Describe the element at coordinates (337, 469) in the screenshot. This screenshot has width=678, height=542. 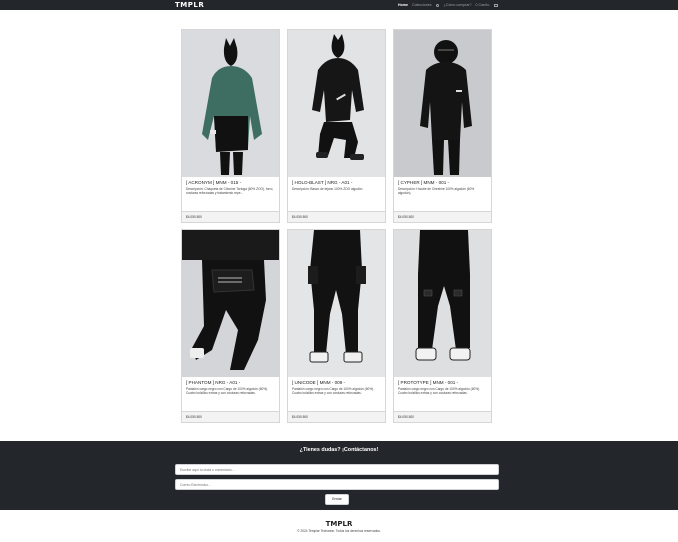
I see `message-input` at that location.